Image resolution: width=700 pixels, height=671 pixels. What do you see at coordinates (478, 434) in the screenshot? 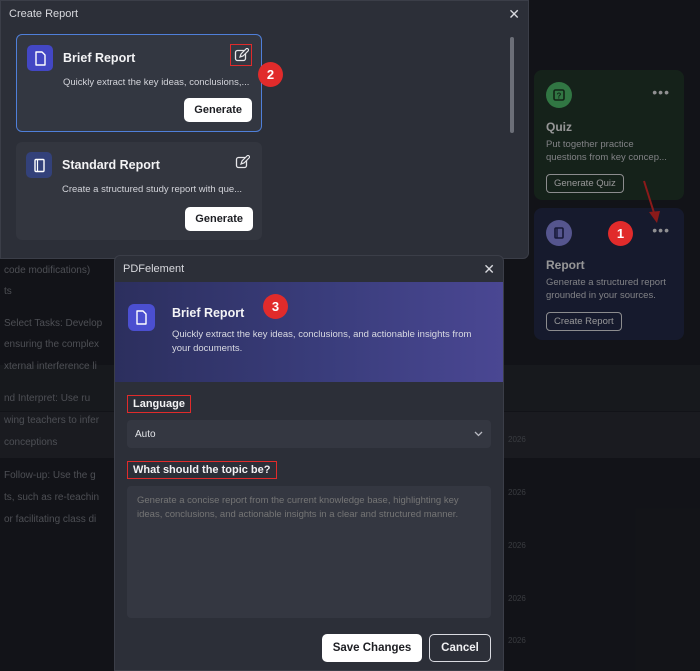
I see `chevron-down-icon` at bounding box center [478, 434].